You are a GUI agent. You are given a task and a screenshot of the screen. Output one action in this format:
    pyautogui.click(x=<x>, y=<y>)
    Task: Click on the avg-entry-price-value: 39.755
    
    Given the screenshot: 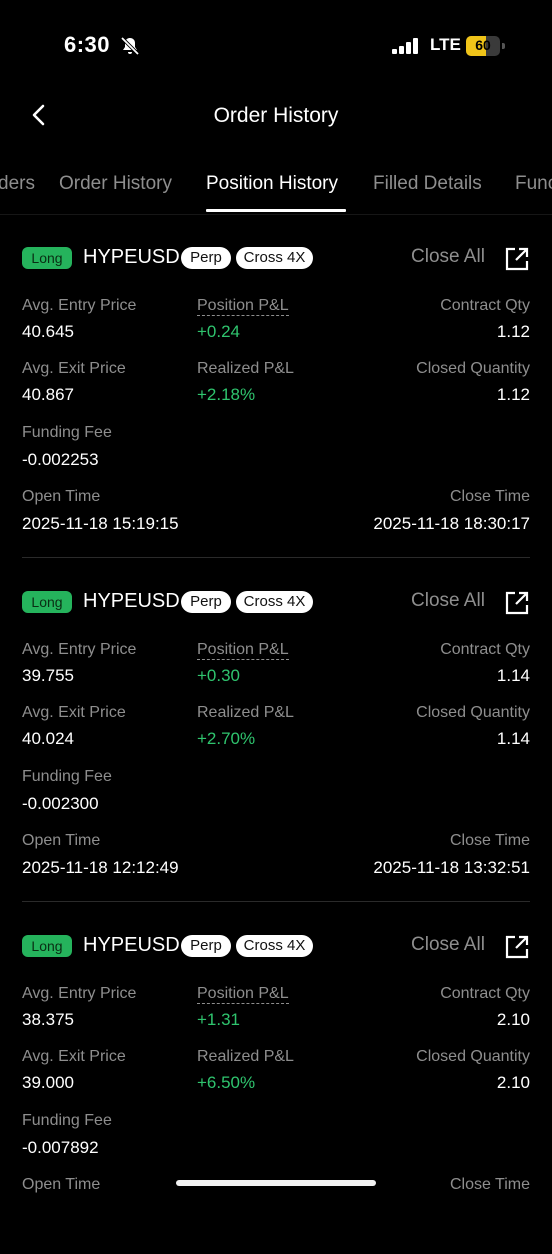 What is the action you would take?
    pyautogui.click(x=48, y=675)
    